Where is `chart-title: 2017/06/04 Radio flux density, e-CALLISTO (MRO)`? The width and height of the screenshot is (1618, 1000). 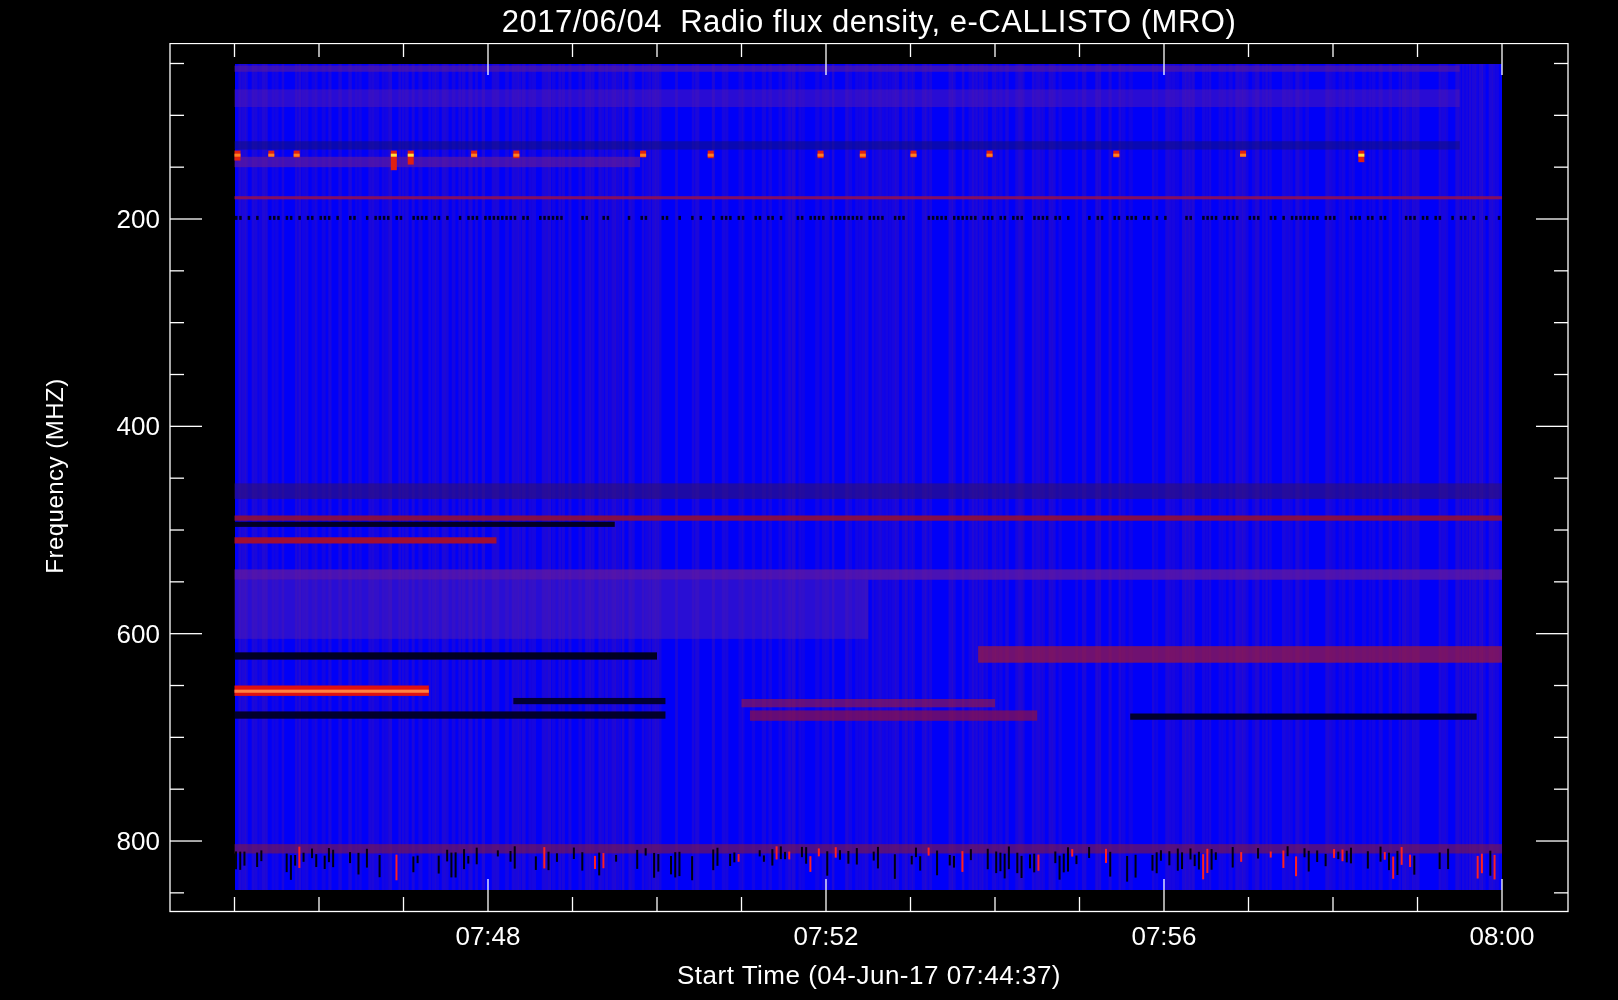
chart-title: 2017/06/04 Radio flux density, e-CALLISTO (MRO) is located at coordinates (869, 21).